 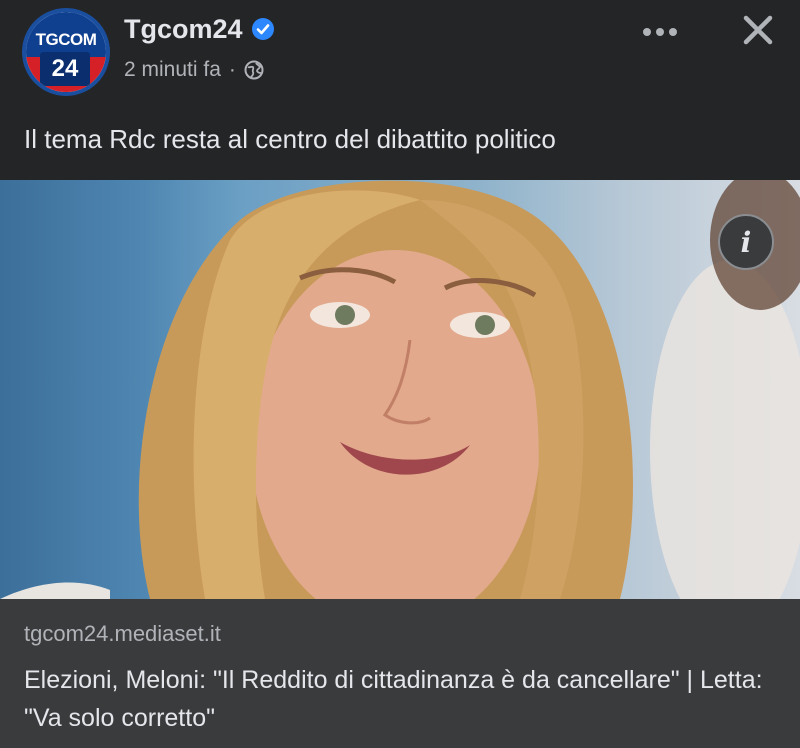 I want to click on avatar-logo-text: TGCOM, so click(x=66, y=34).